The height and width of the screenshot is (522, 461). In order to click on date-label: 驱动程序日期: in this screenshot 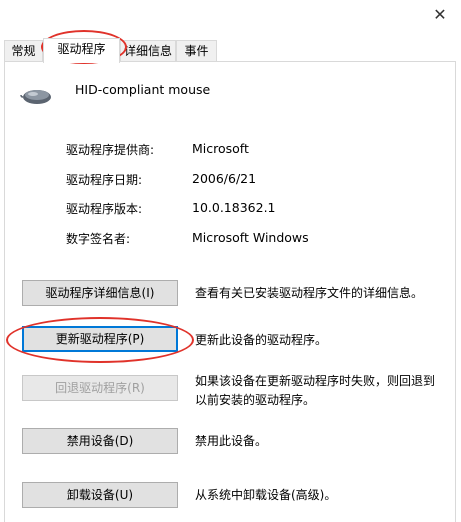, I will do `click(104, 180)`.